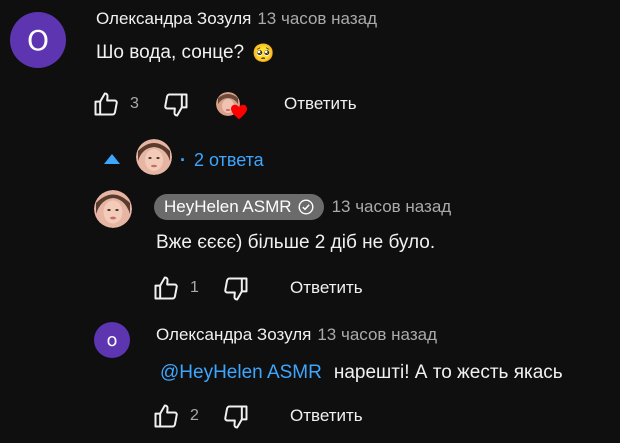 The height and width of the screenshot is (443, 620). I want to click on collapse-replies-button, so click(112, 159).